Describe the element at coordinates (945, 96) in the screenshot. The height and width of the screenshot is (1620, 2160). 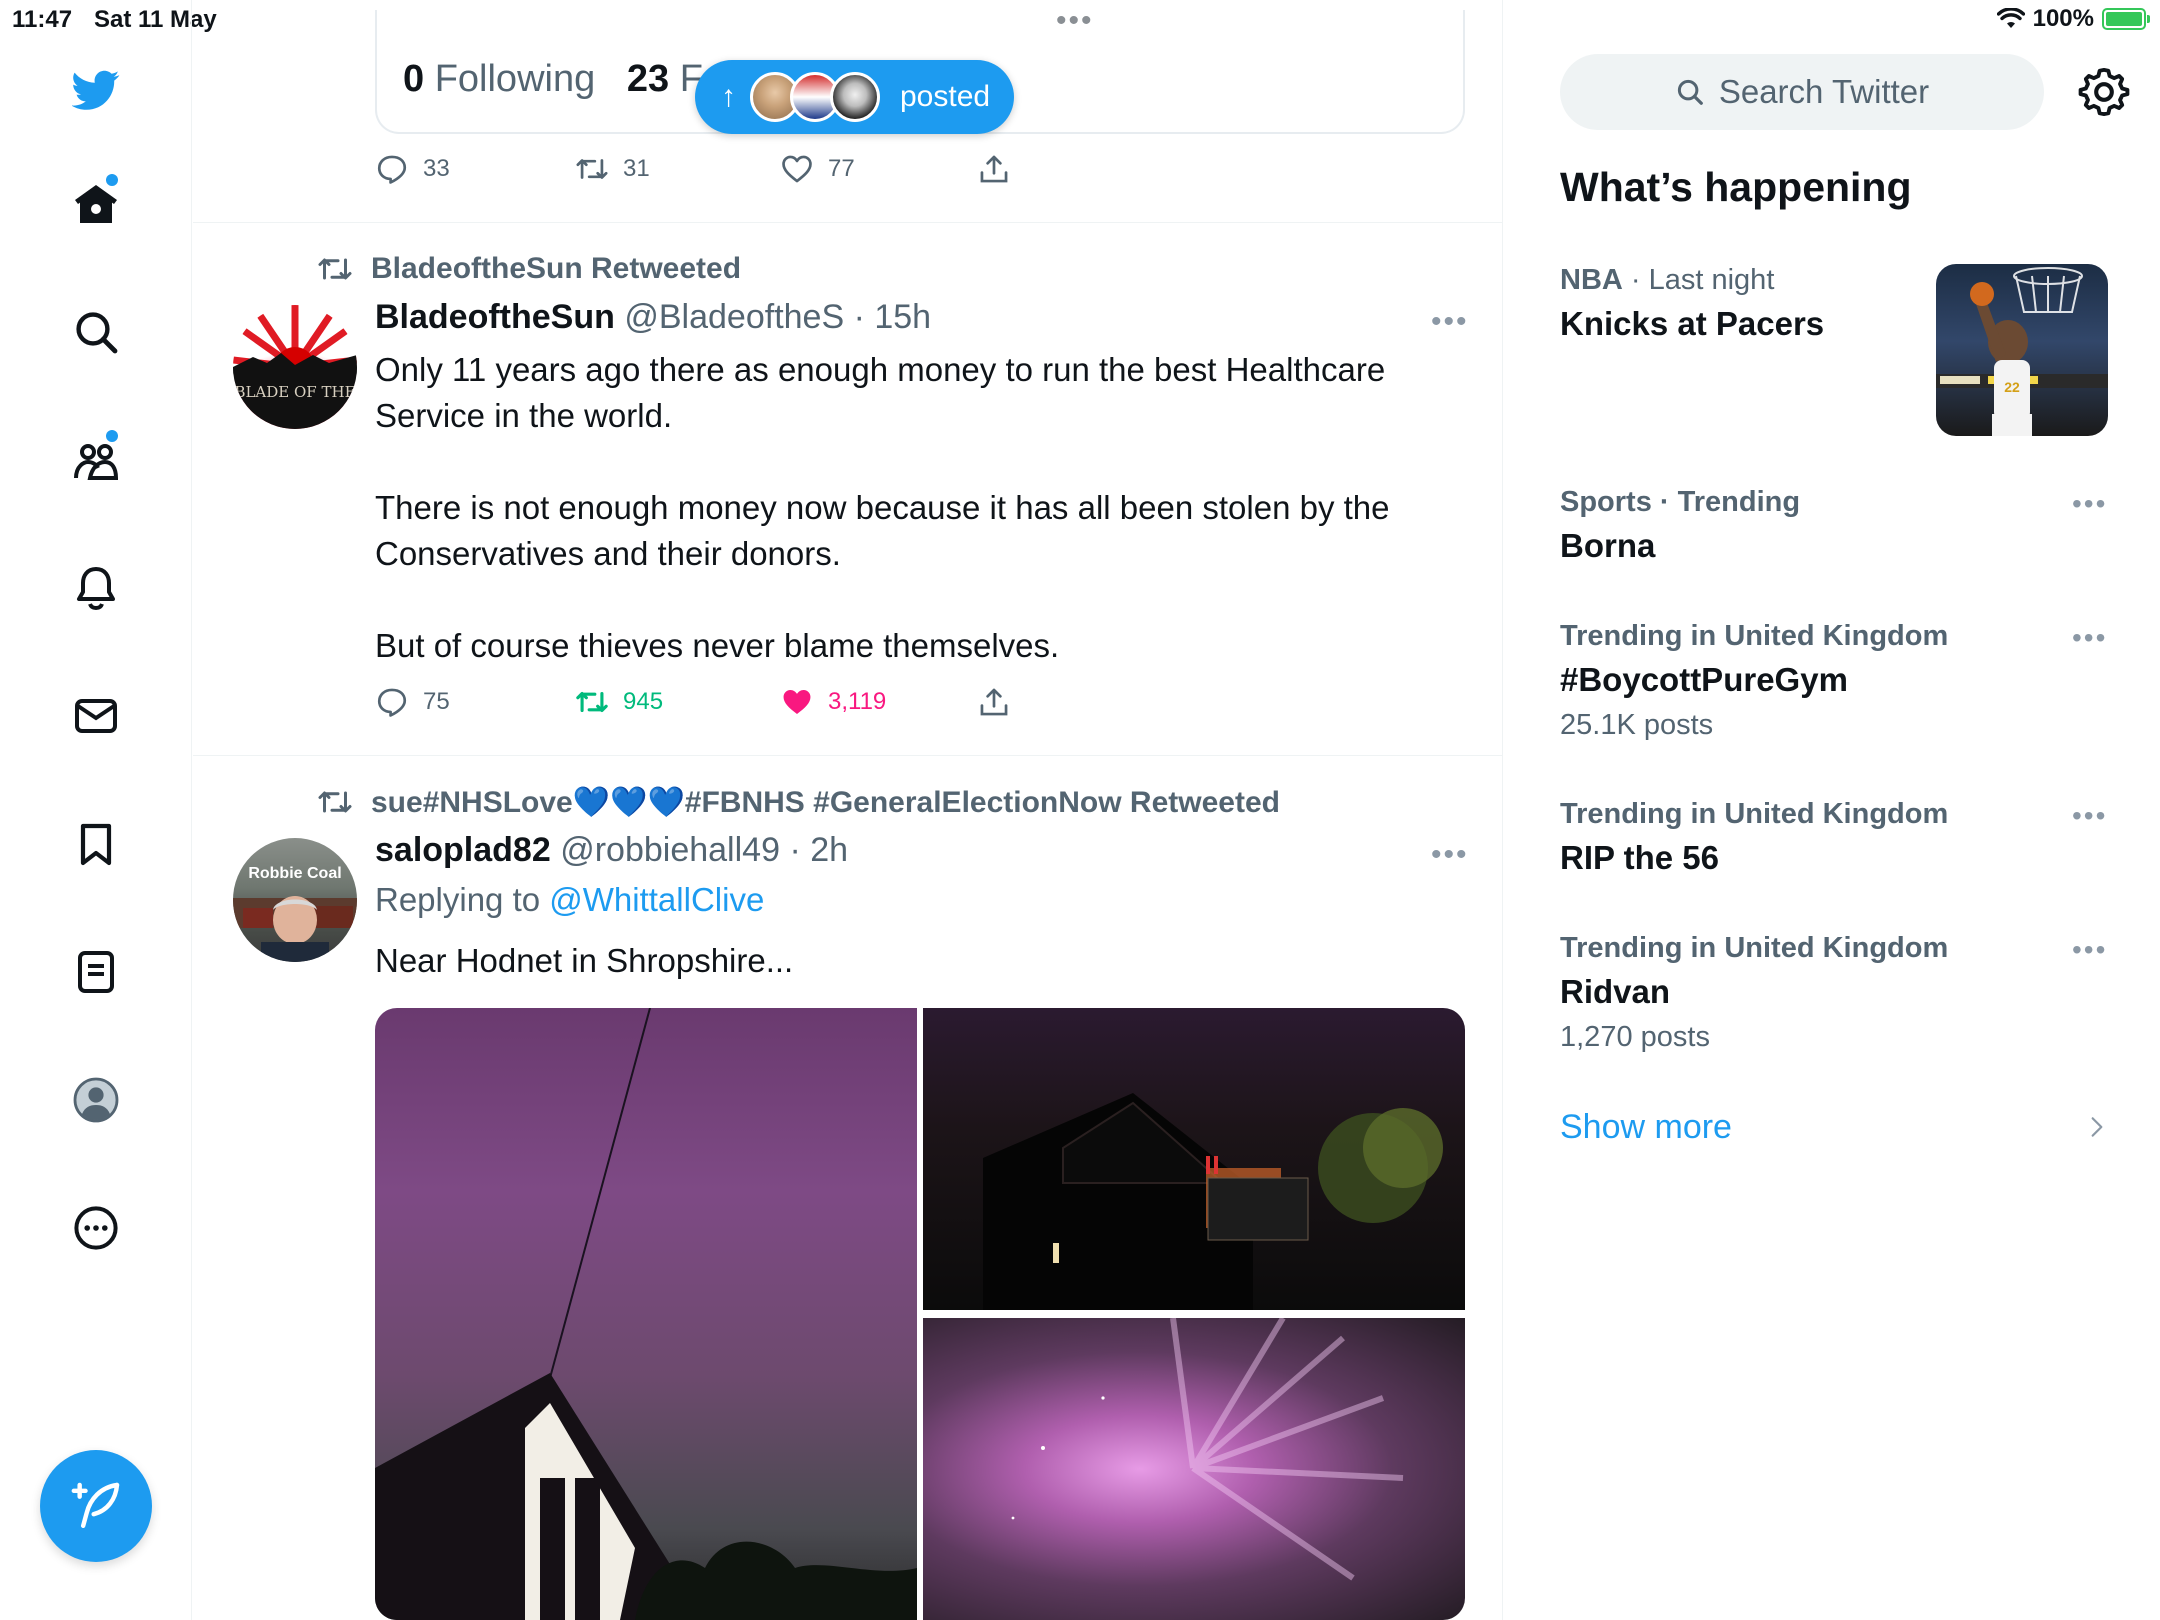
I see `posted-label: posted` at that location.